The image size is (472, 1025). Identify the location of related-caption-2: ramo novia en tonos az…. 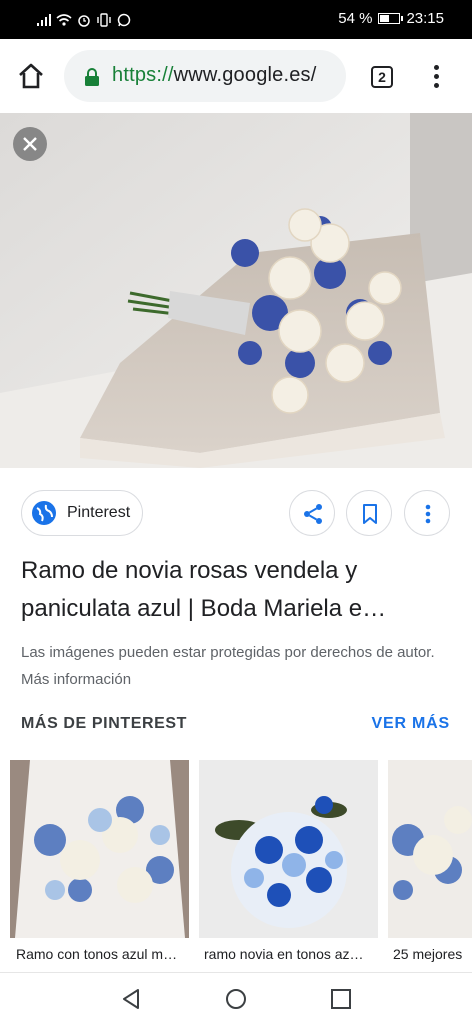
(290, 954).